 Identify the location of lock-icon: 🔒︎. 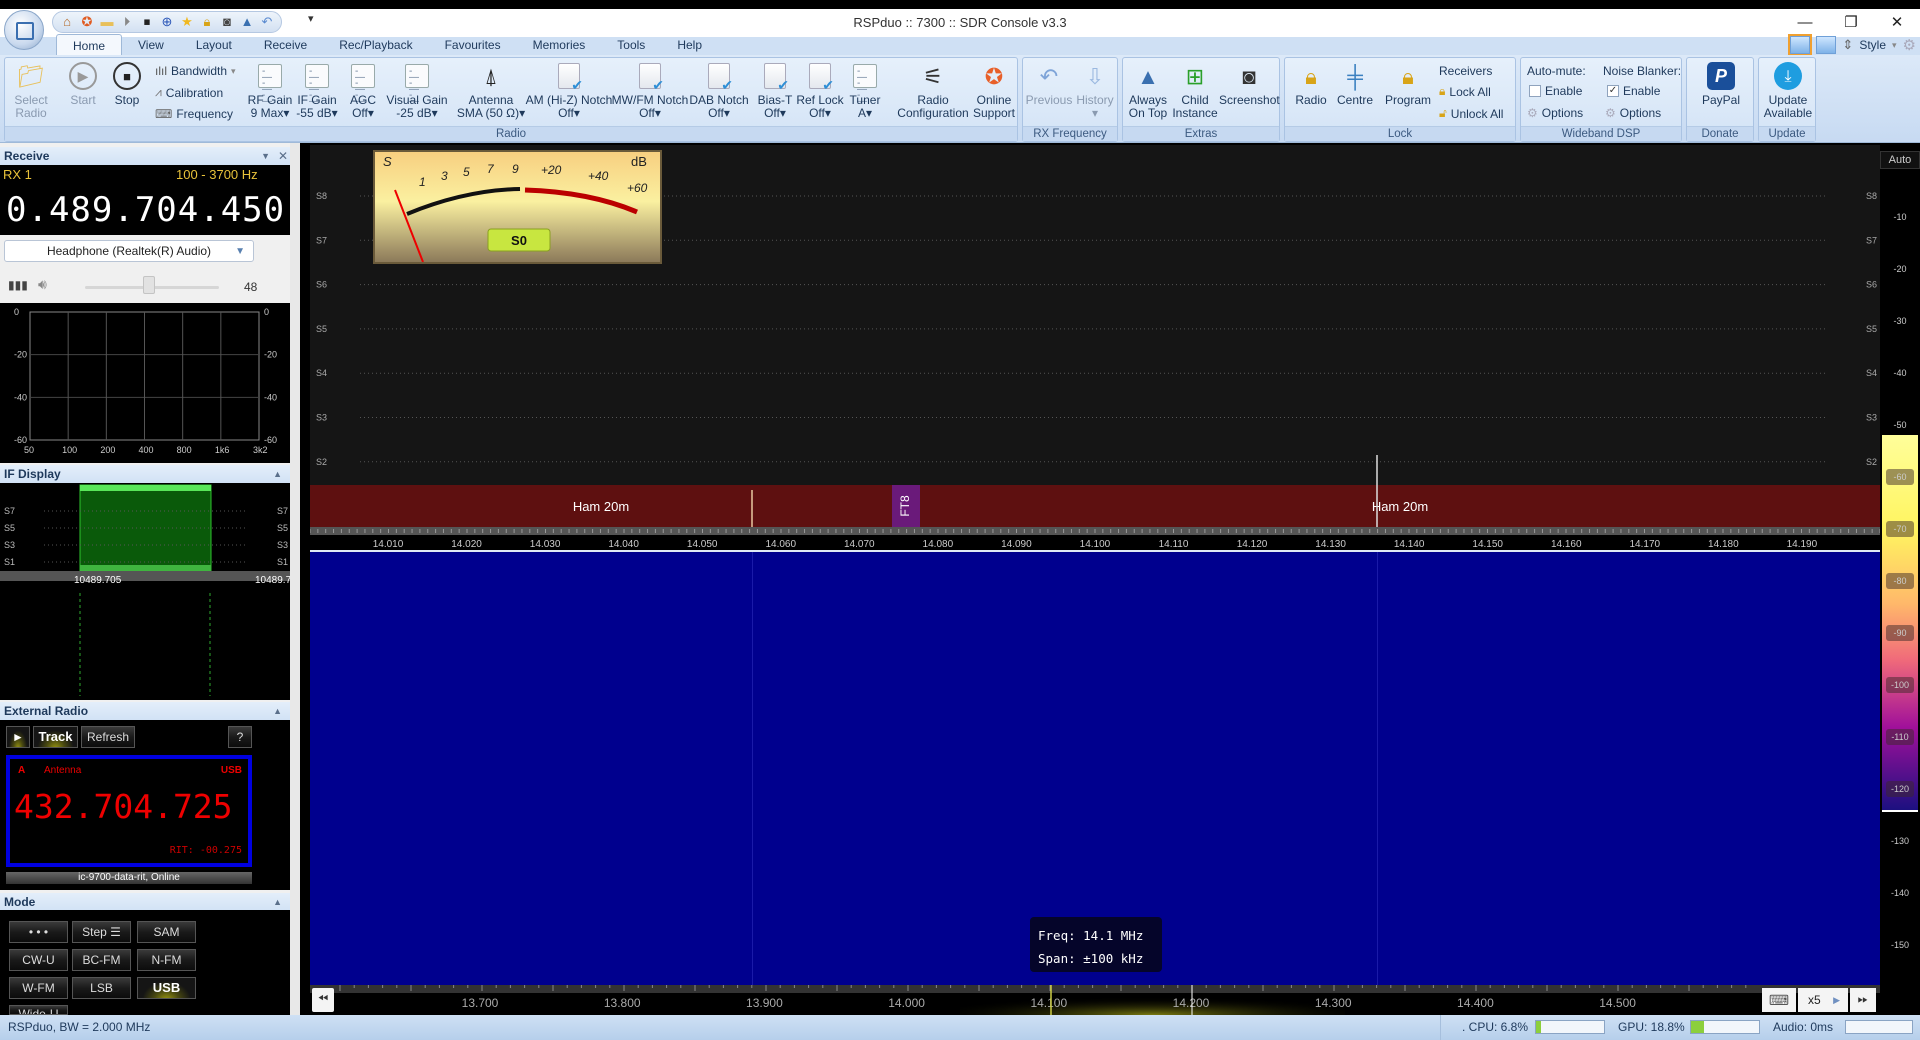
(207, 22).